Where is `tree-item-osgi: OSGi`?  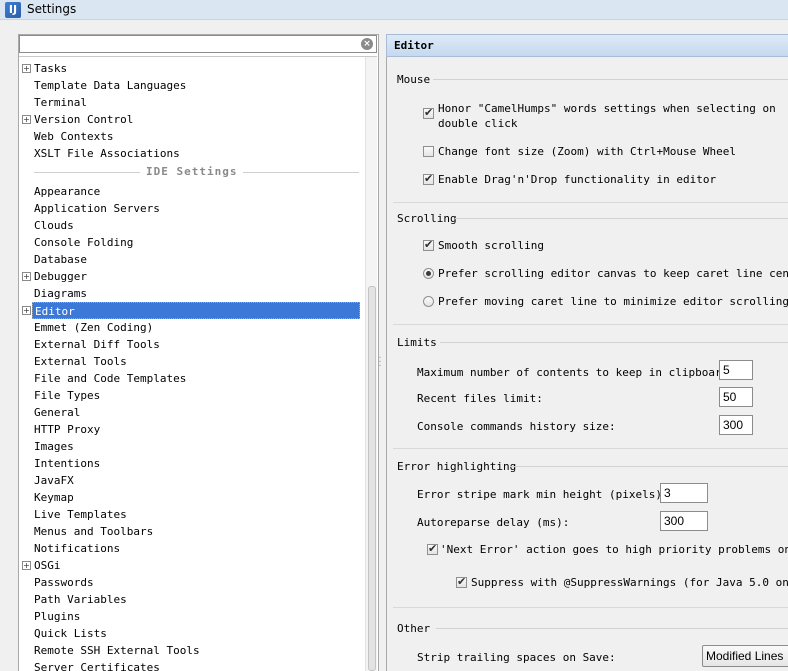 tree-item-osgi: OSGi is located at coordinates (47, 565).